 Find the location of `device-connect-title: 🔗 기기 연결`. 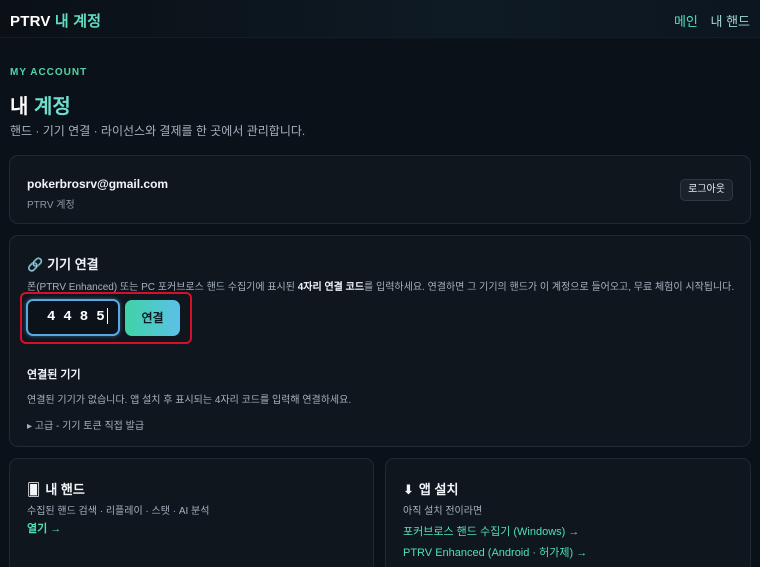

device-connect-title: 🔗 기기 연결 is located at coordinates (63, 263).